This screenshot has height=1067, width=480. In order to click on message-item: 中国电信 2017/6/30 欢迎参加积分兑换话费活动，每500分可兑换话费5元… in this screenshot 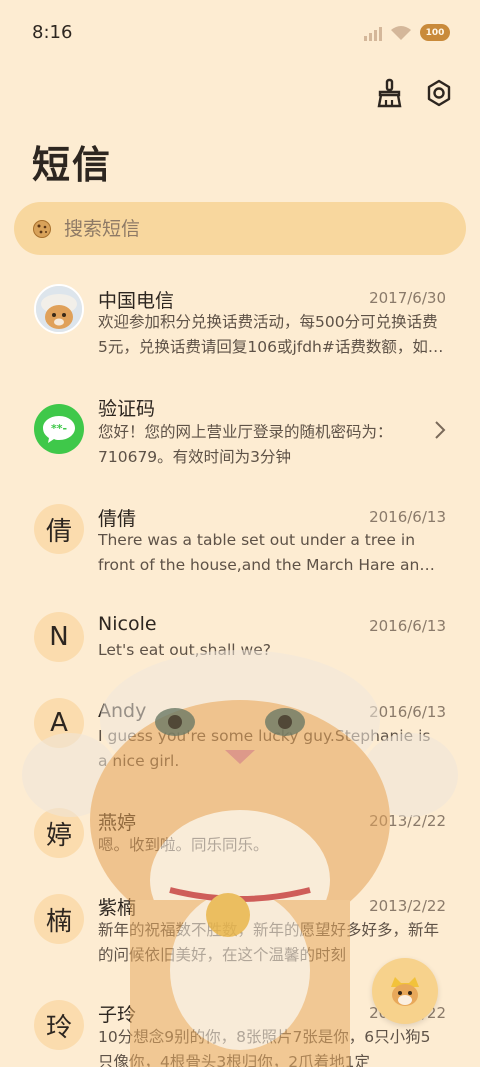, I will do `click(240, 320)`.